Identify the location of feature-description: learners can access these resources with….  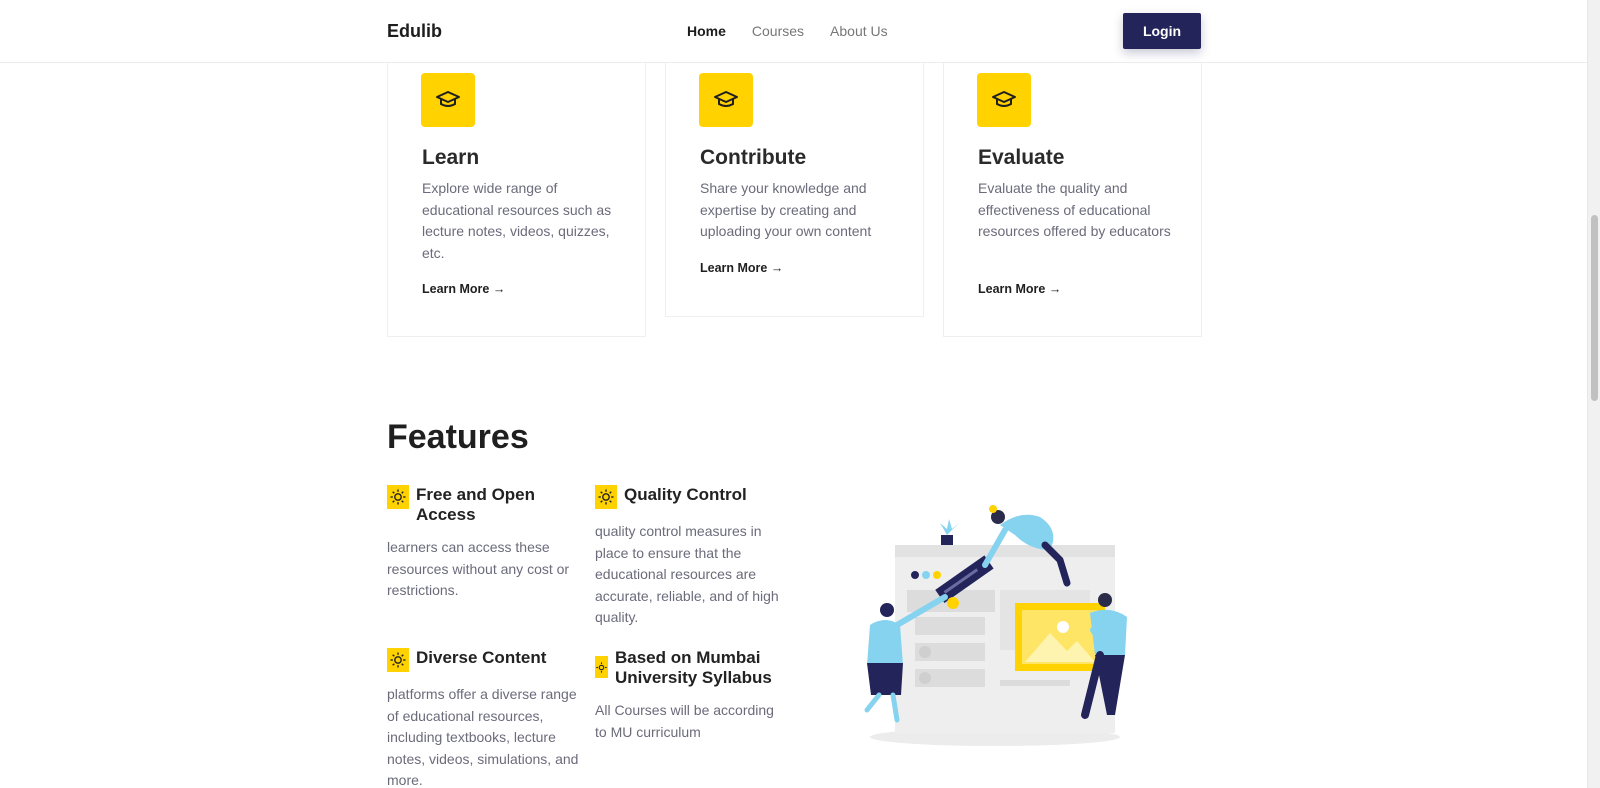
(478, 568).